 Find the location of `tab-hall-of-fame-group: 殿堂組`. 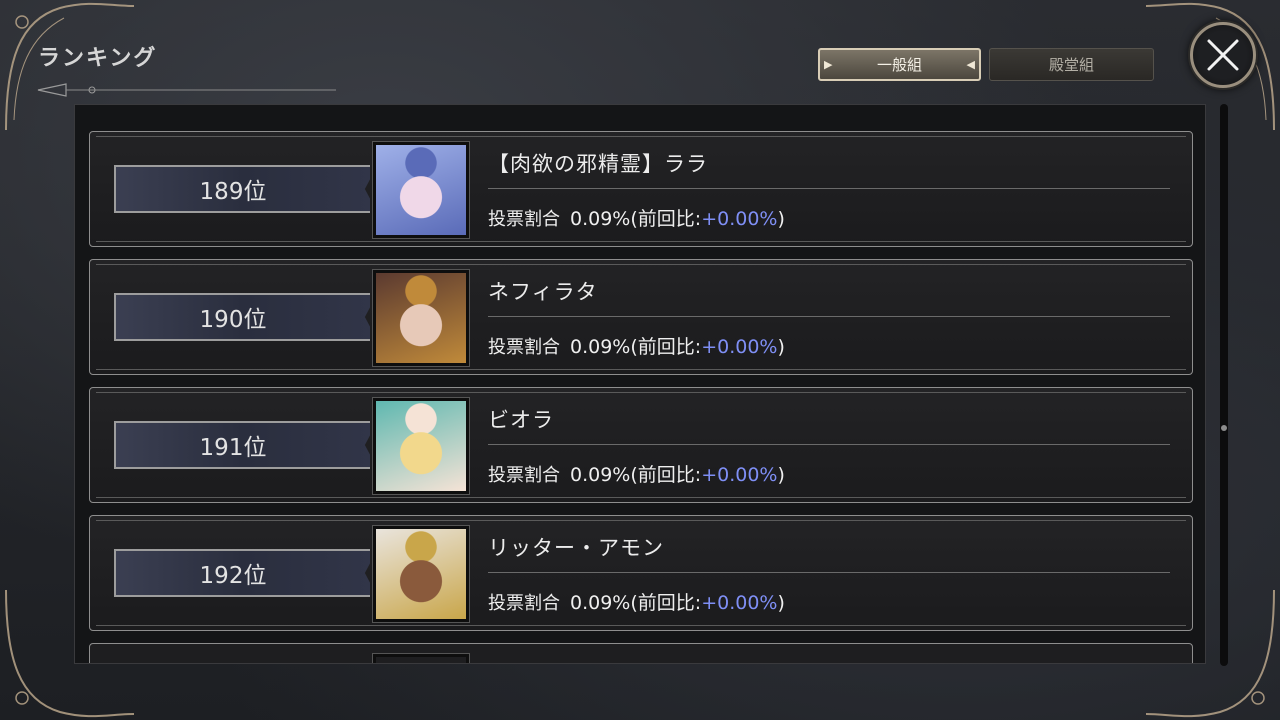

tab-hall-of-fame-group: 殿堂組 is located at coordinates (1071, 64).